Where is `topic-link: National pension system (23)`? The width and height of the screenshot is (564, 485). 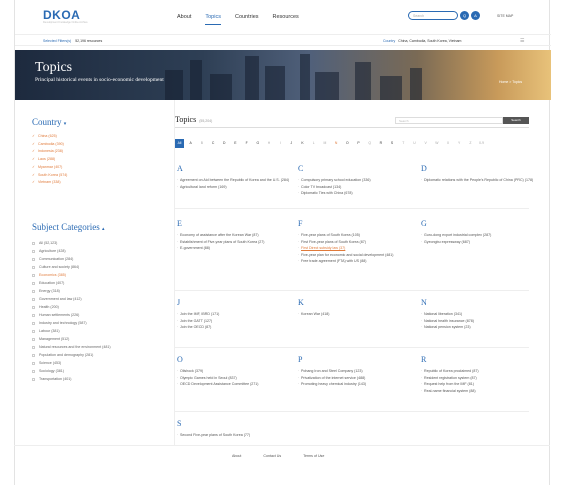 topic-link: National pension system (23) is located at coordinates (478, 327).